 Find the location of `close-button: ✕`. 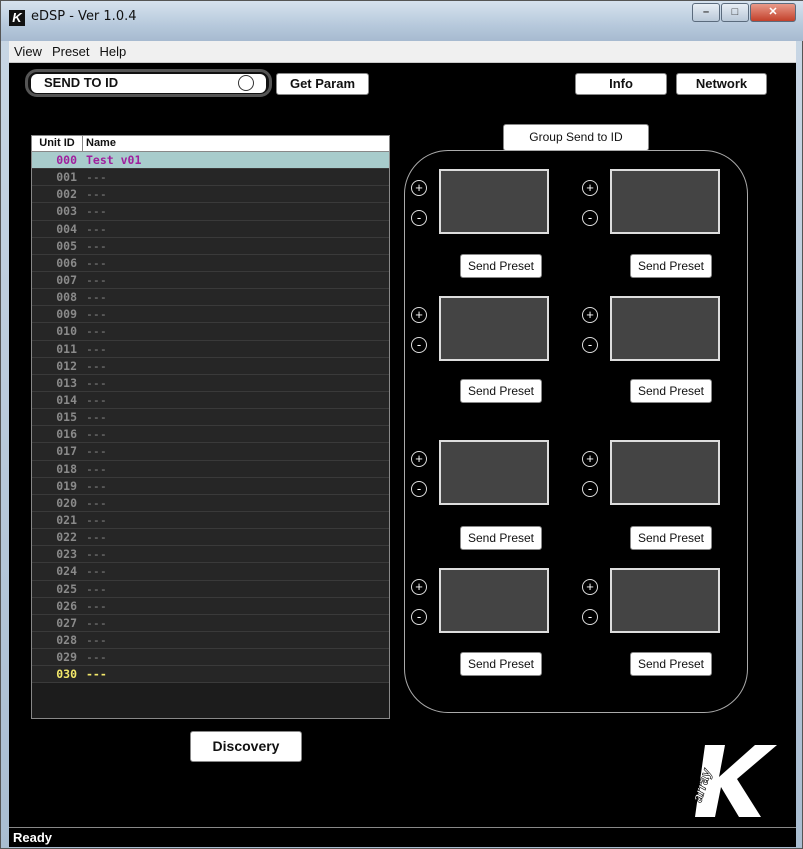

close-button: ✕ is located at coordinates (773, 12).